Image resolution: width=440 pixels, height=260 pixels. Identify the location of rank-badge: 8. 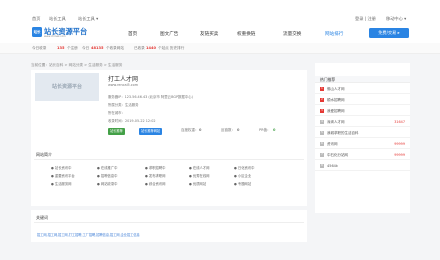
(322, 166).